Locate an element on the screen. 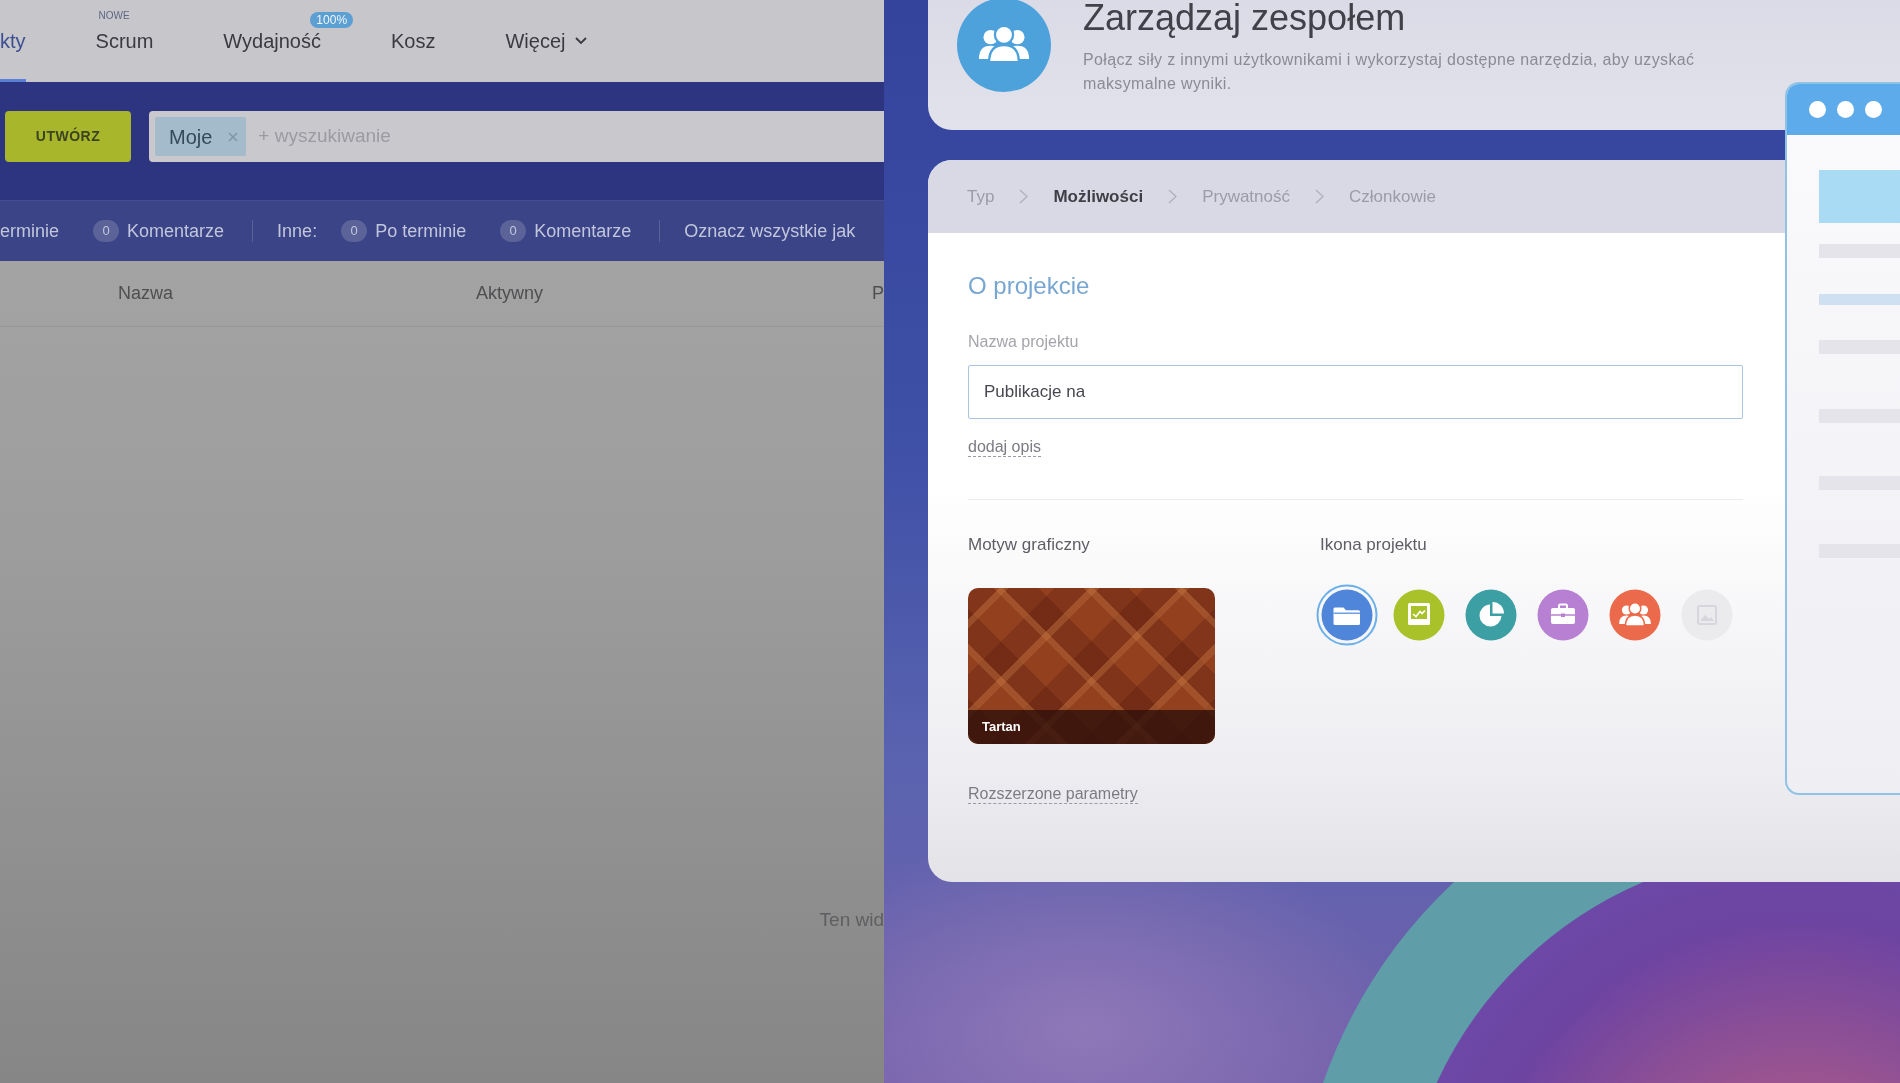  create-button: UTWÓRZ is located at coordinates (68, 136).